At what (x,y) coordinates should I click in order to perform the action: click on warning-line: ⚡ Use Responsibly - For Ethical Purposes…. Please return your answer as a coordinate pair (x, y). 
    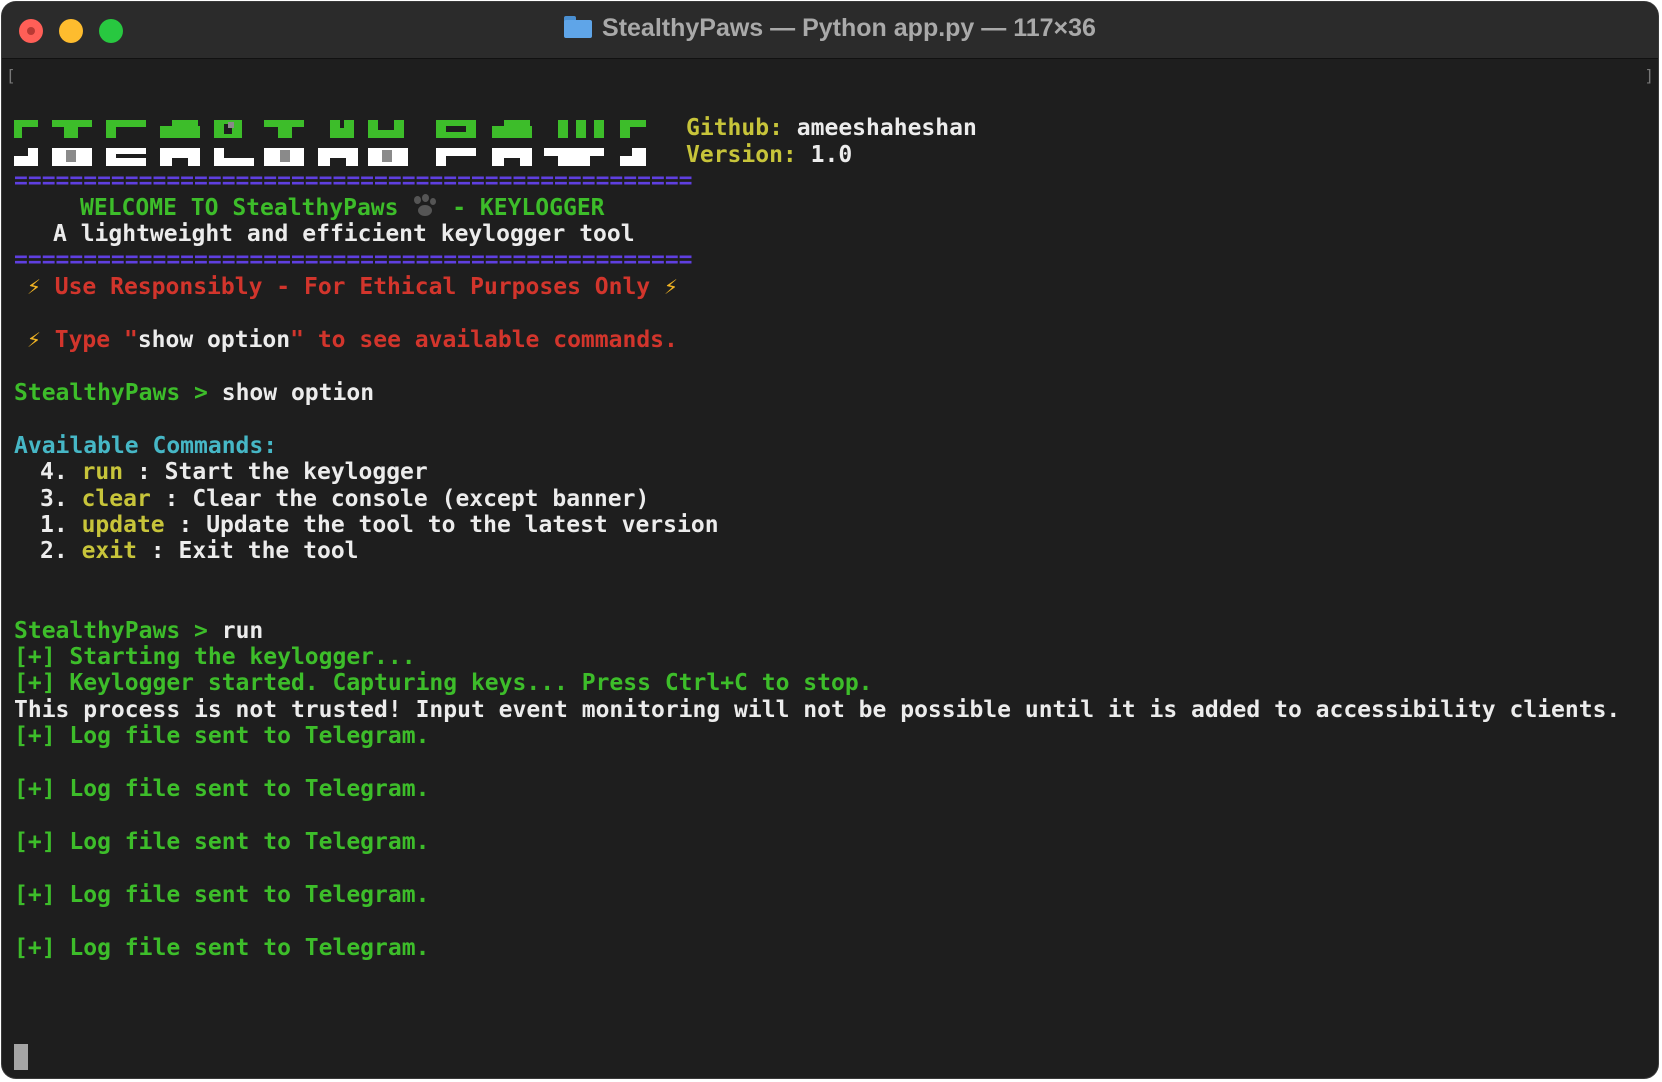
    Looking at the image, I should click on (352, 287).